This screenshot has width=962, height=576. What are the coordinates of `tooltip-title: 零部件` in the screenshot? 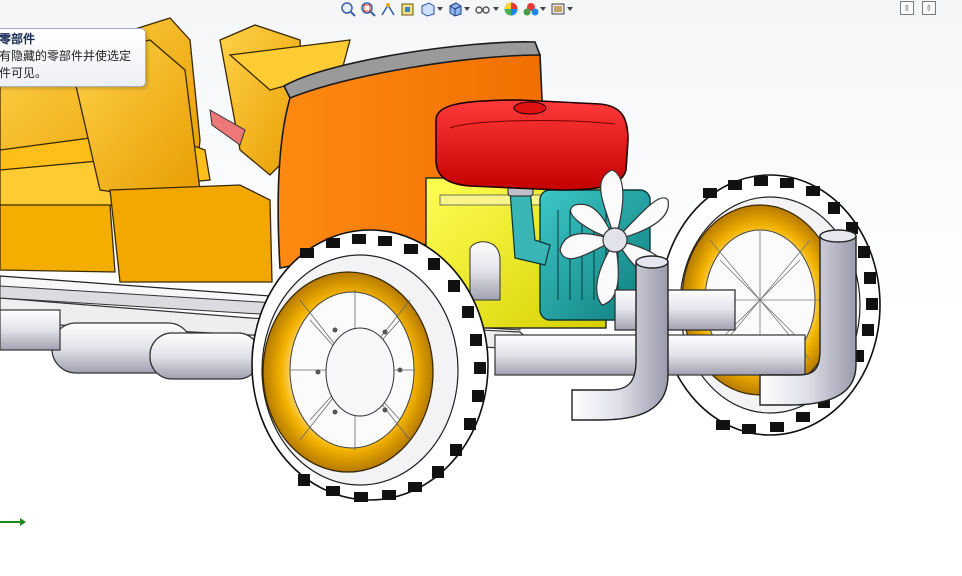 It's located at (18, 39).